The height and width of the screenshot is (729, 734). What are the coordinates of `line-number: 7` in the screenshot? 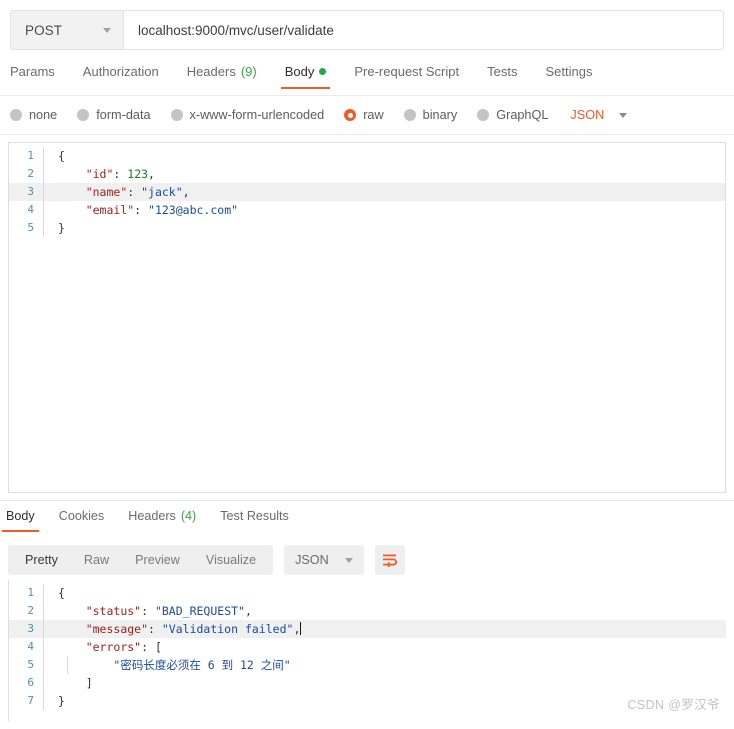 It's located at (30, 700).